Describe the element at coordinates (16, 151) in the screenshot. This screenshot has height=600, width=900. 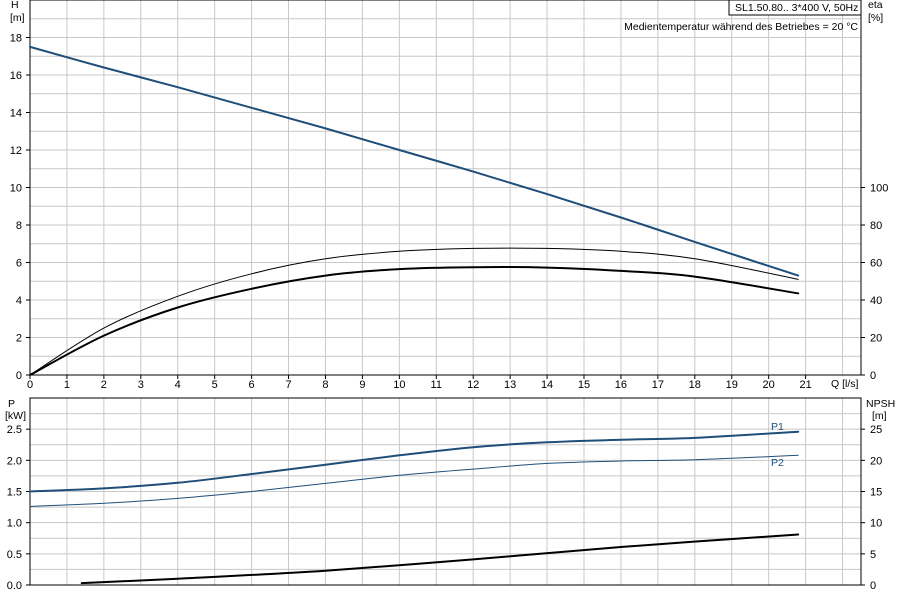
I see `left-tick-label: 12` at that location.